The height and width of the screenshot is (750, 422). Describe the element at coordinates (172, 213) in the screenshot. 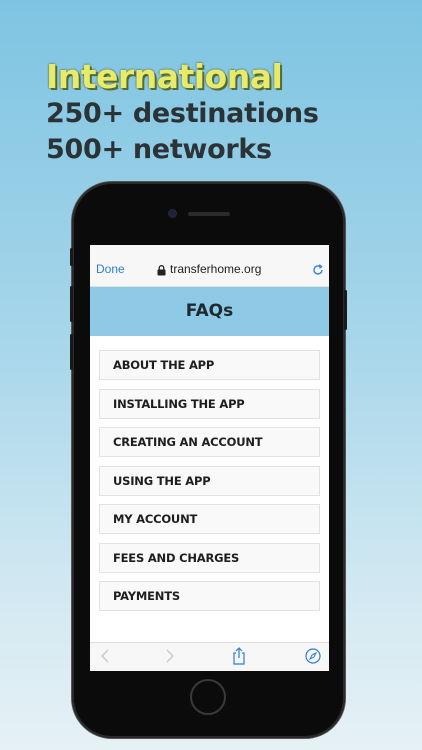

I see `front-camera` at that location.